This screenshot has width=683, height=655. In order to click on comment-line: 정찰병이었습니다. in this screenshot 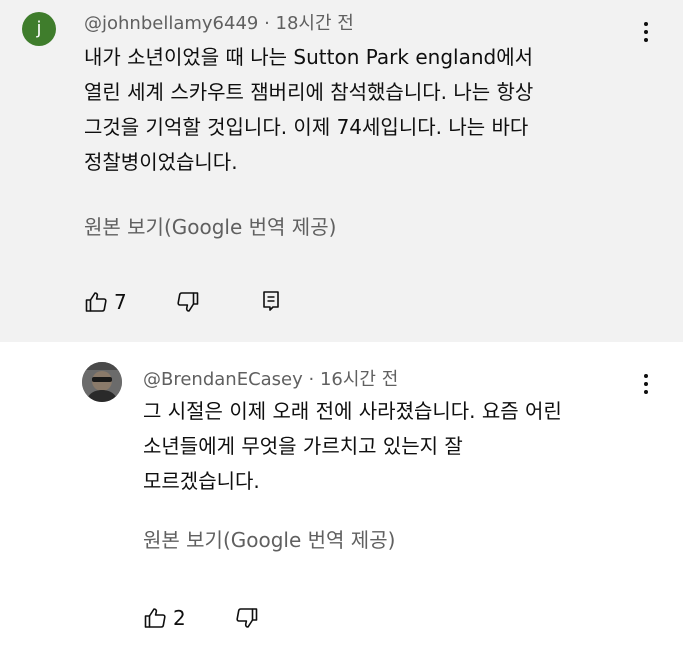, I will do `click(161, 162)`.